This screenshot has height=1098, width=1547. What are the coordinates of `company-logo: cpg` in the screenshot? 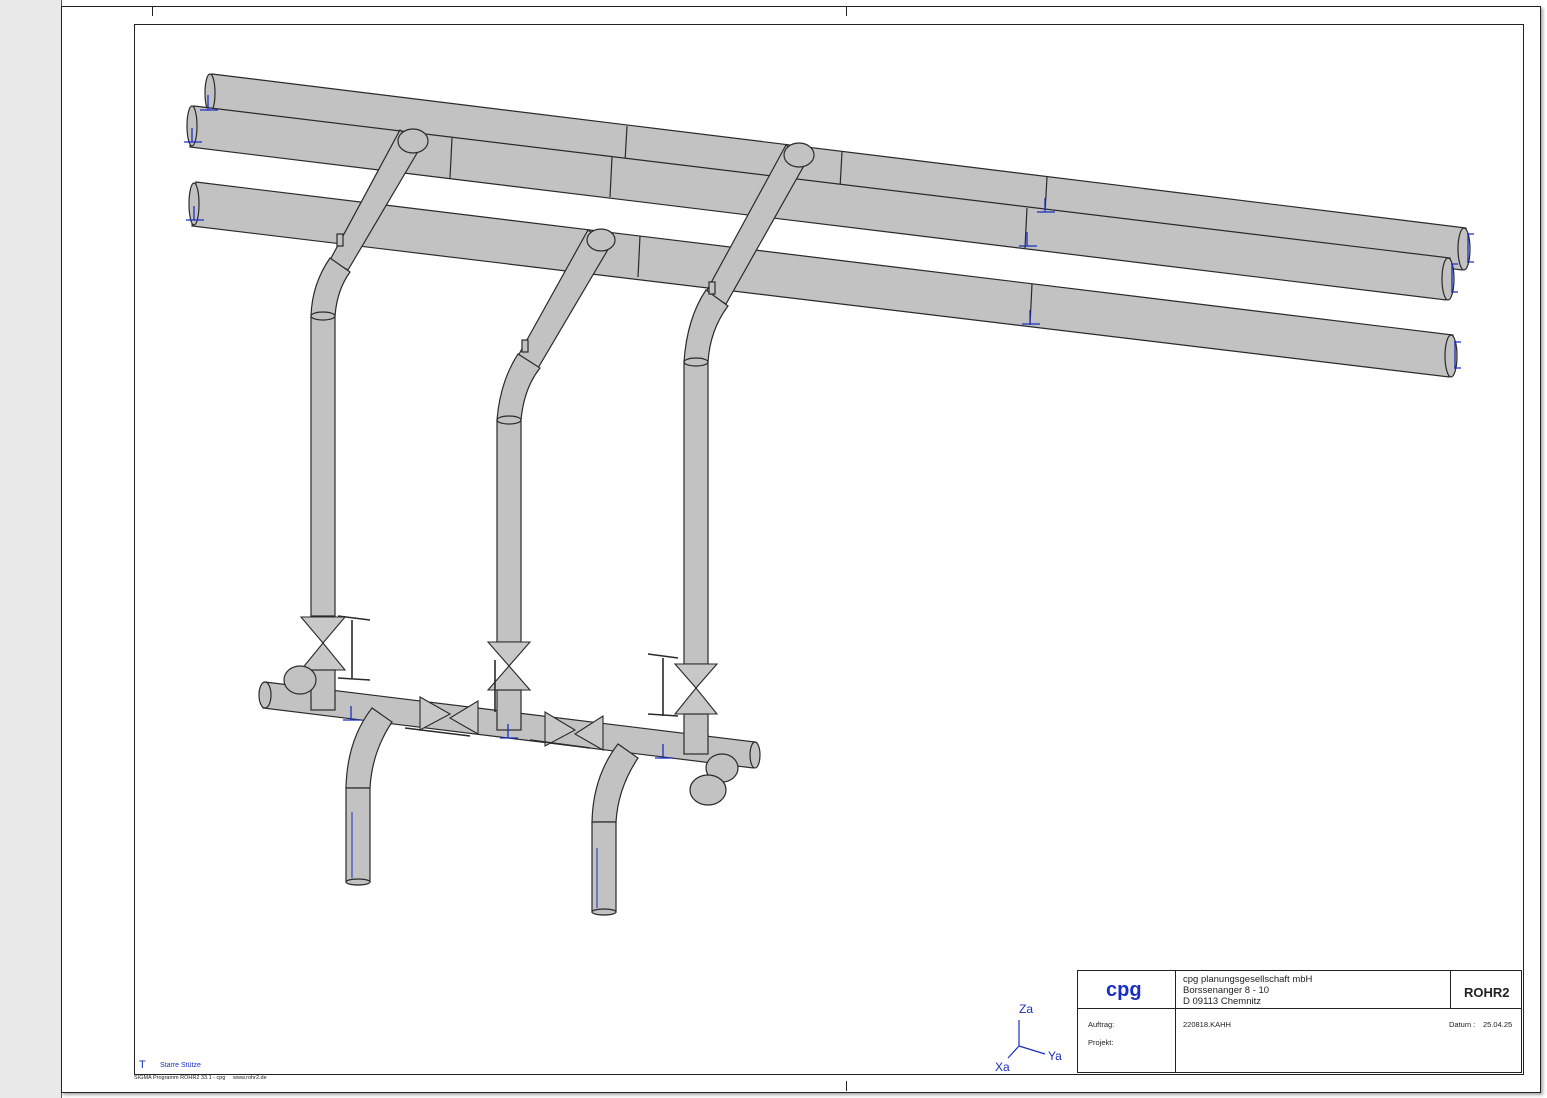 It's located at (1124, 990).